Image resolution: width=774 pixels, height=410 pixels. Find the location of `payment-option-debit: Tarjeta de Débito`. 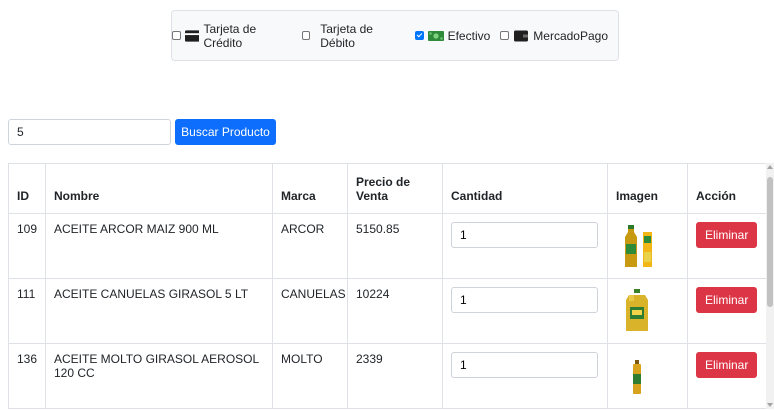

payment-option-debit: Tarjeta de Débito is located at coordinates (356, 36).